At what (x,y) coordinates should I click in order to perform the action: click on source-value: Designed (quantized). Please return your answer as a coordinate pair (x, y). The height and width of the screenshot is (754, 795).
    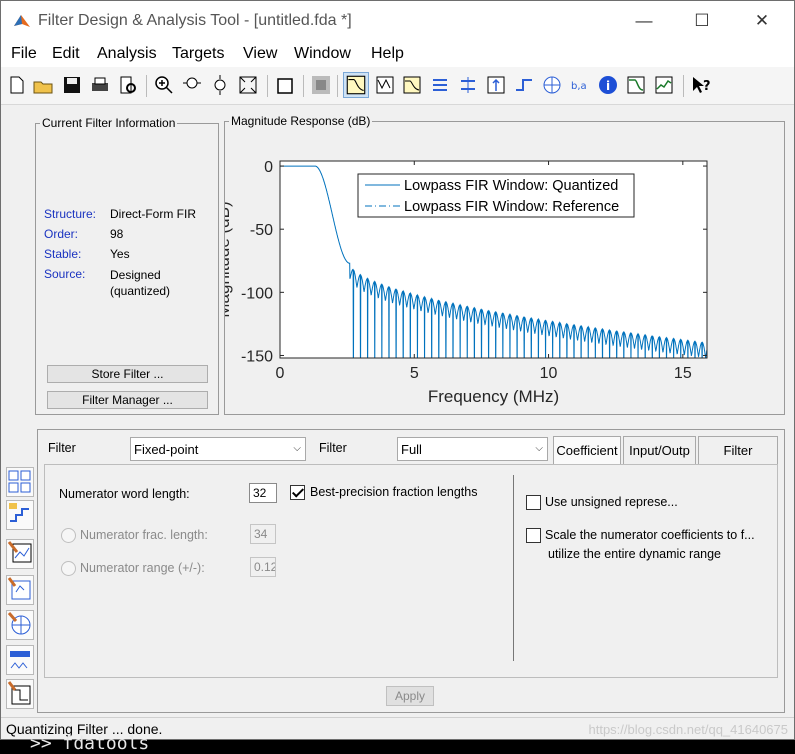
    Looking at the image, I should click on (140, 283).